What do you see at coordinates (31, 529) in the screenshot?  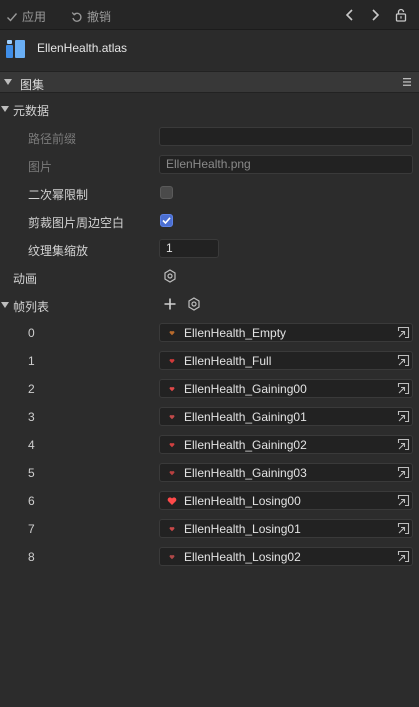 I see `frame-index: 7` at bounding box center [31, 529].